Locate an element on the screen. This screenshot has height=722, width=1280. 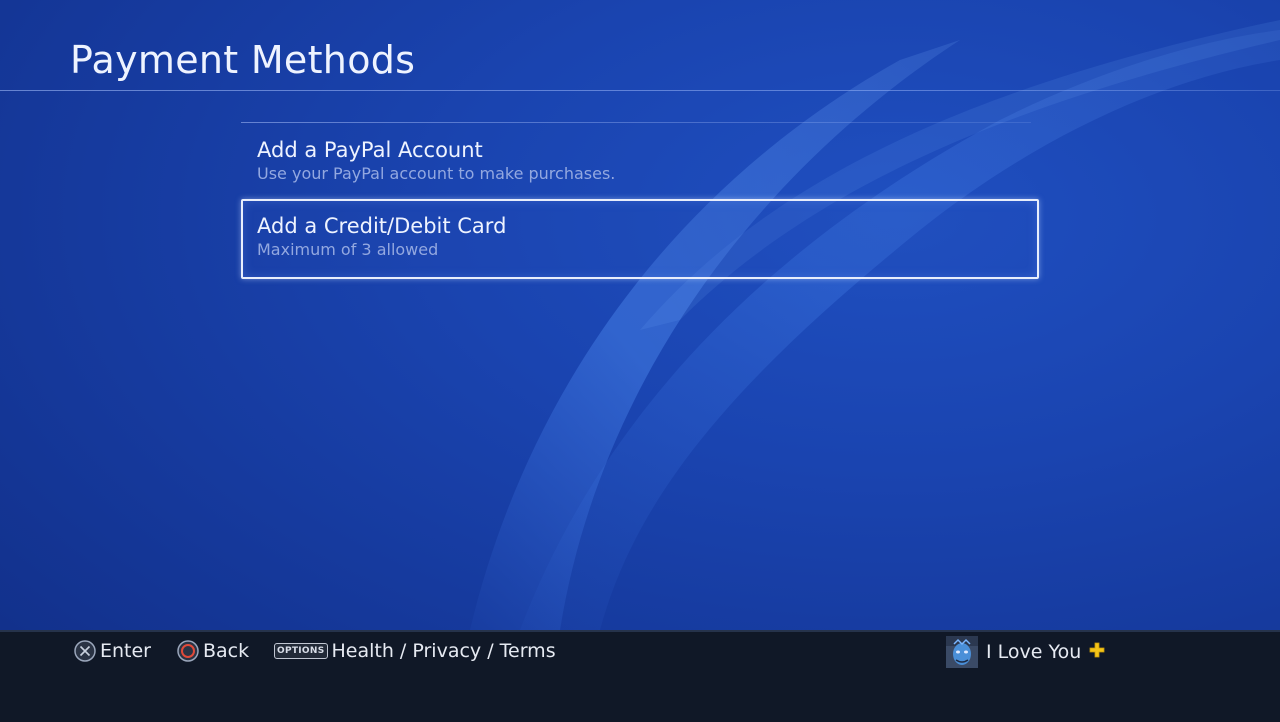
enter-hint: Enter is located at coordinates (112, 651).